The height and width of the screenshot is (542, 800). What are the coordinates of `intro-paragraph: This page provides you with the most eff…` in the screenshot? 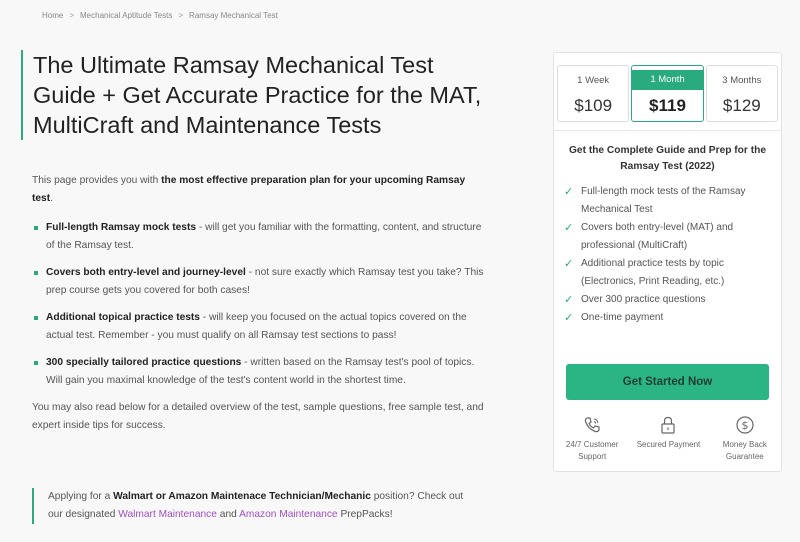 It's located at (259, 189).